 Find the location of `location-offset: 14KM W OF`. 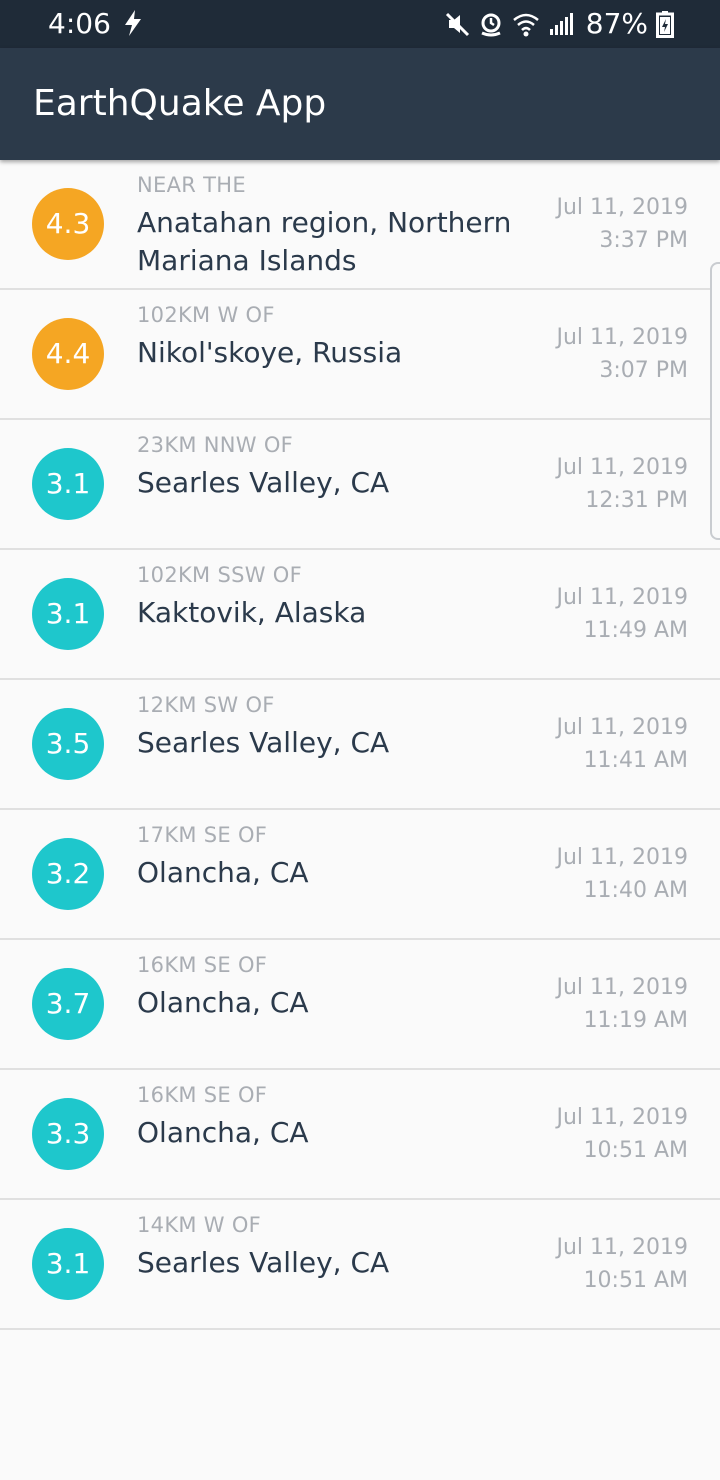

location-offset: 14KM W OF is located at coordinates (199, 1225).